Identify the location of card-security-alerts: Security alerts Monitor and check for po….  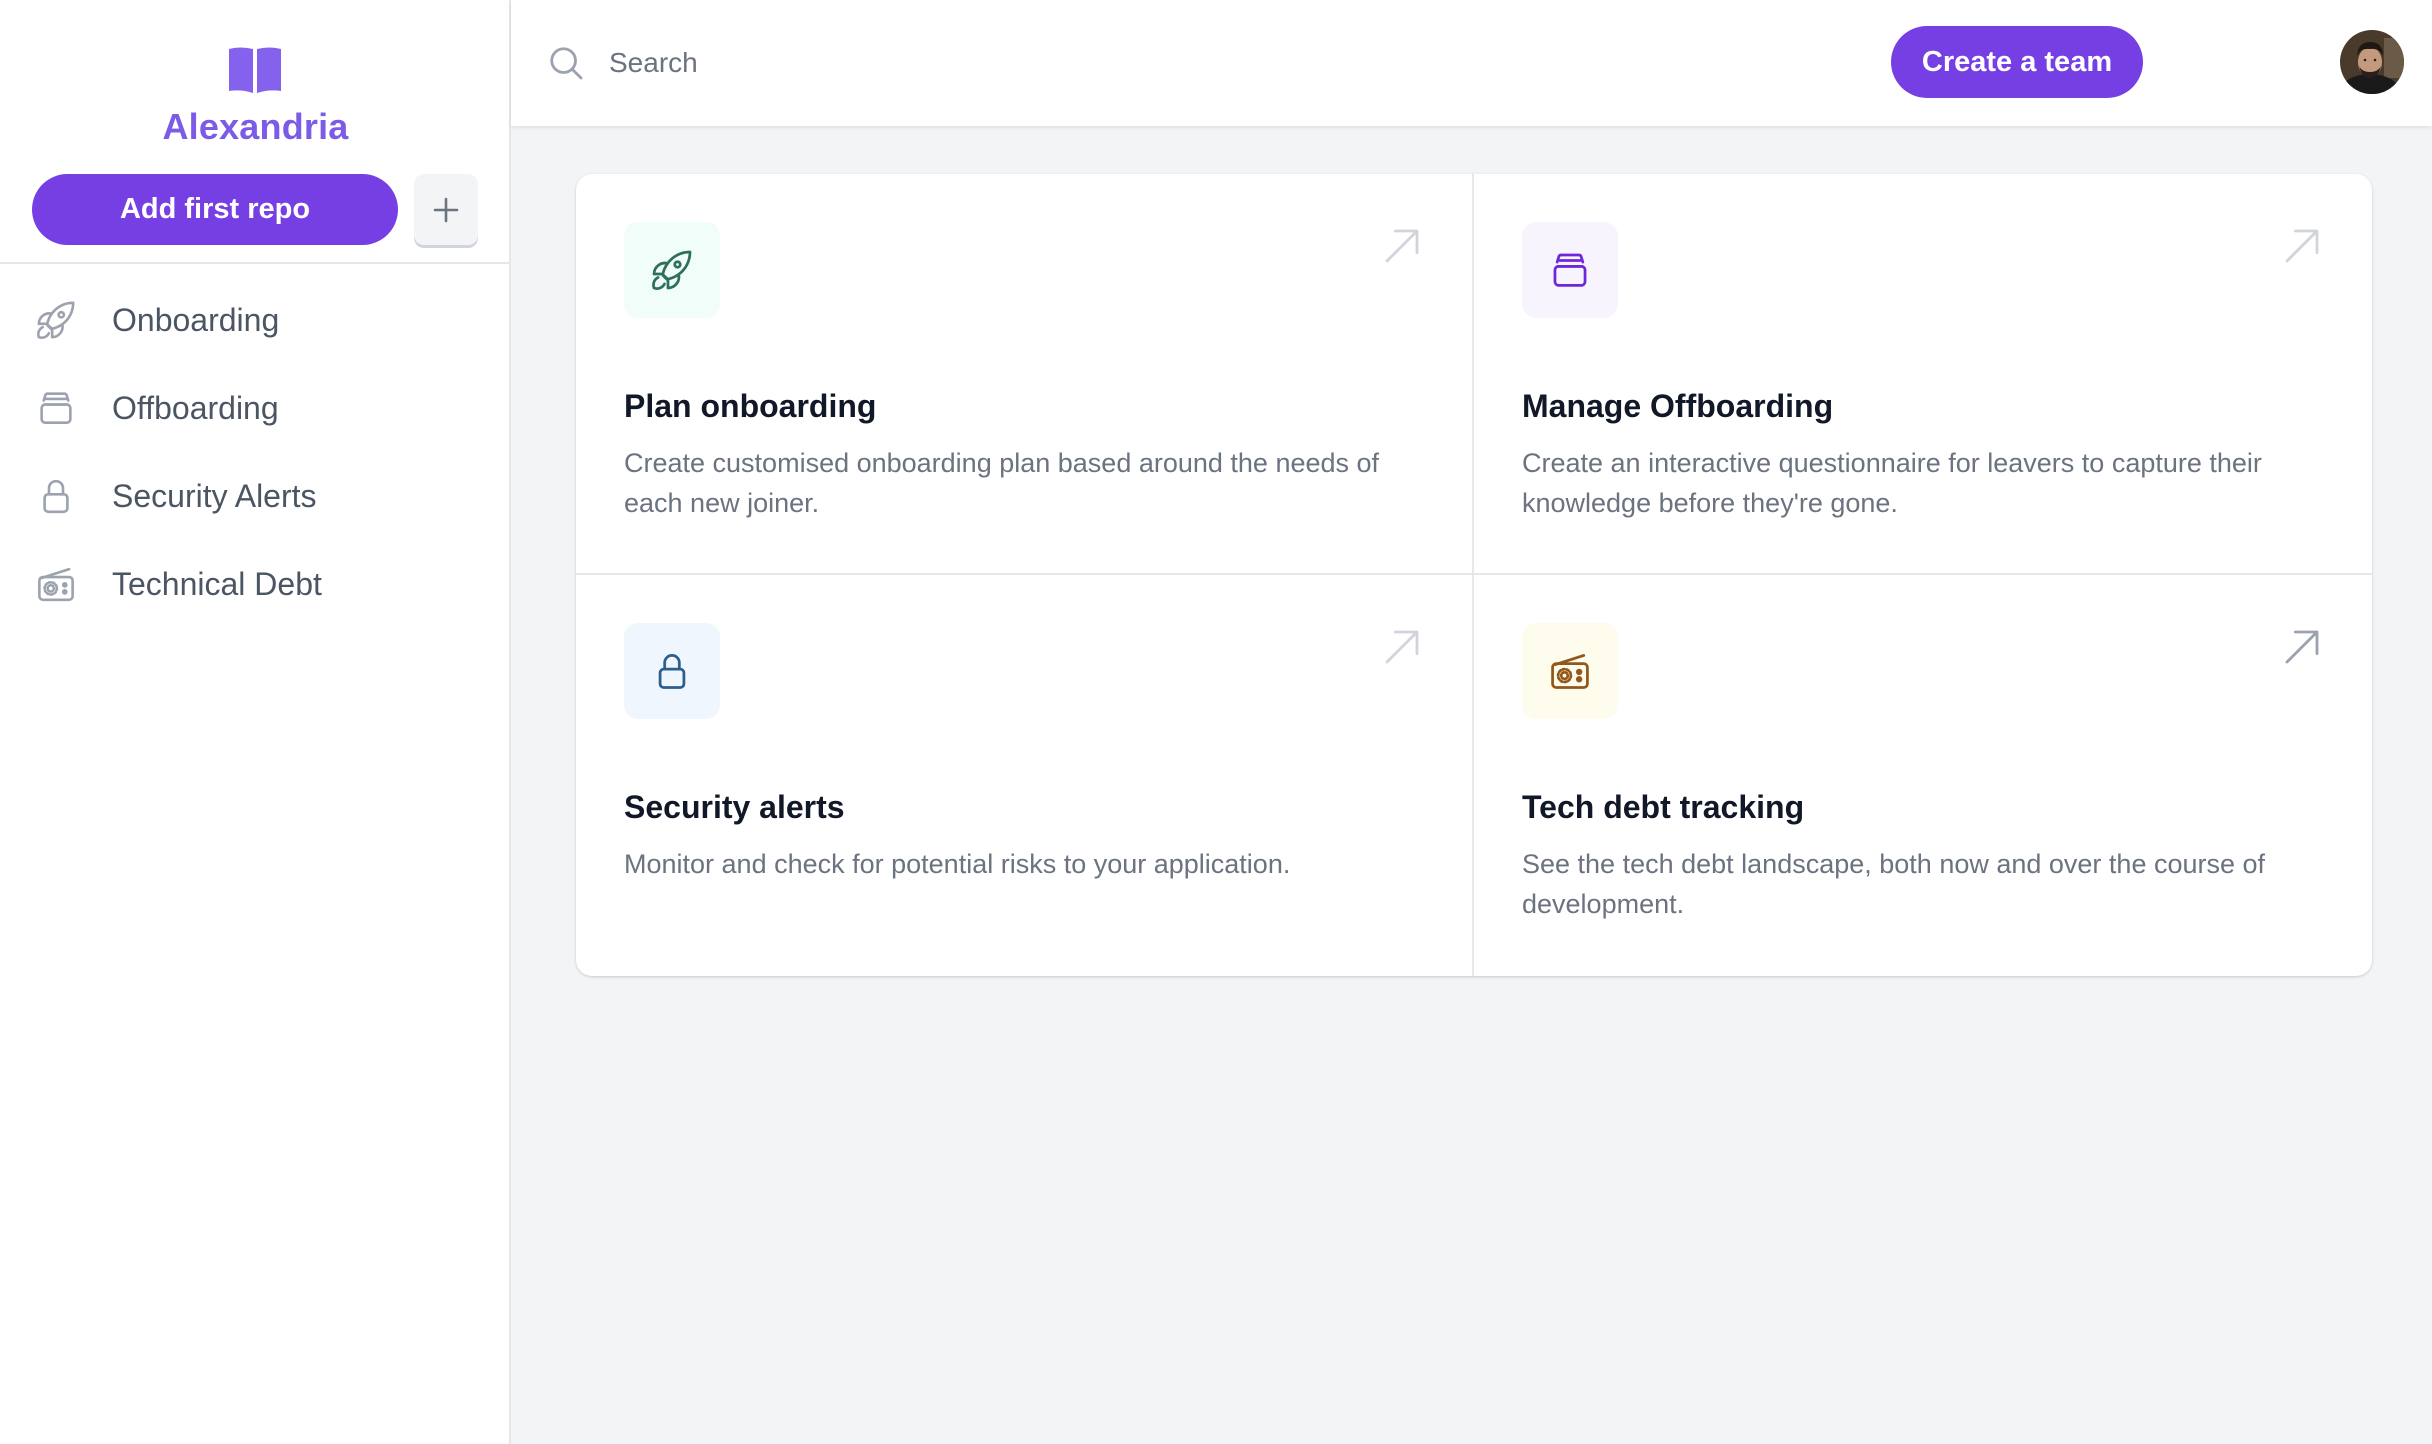
(1025, 775).